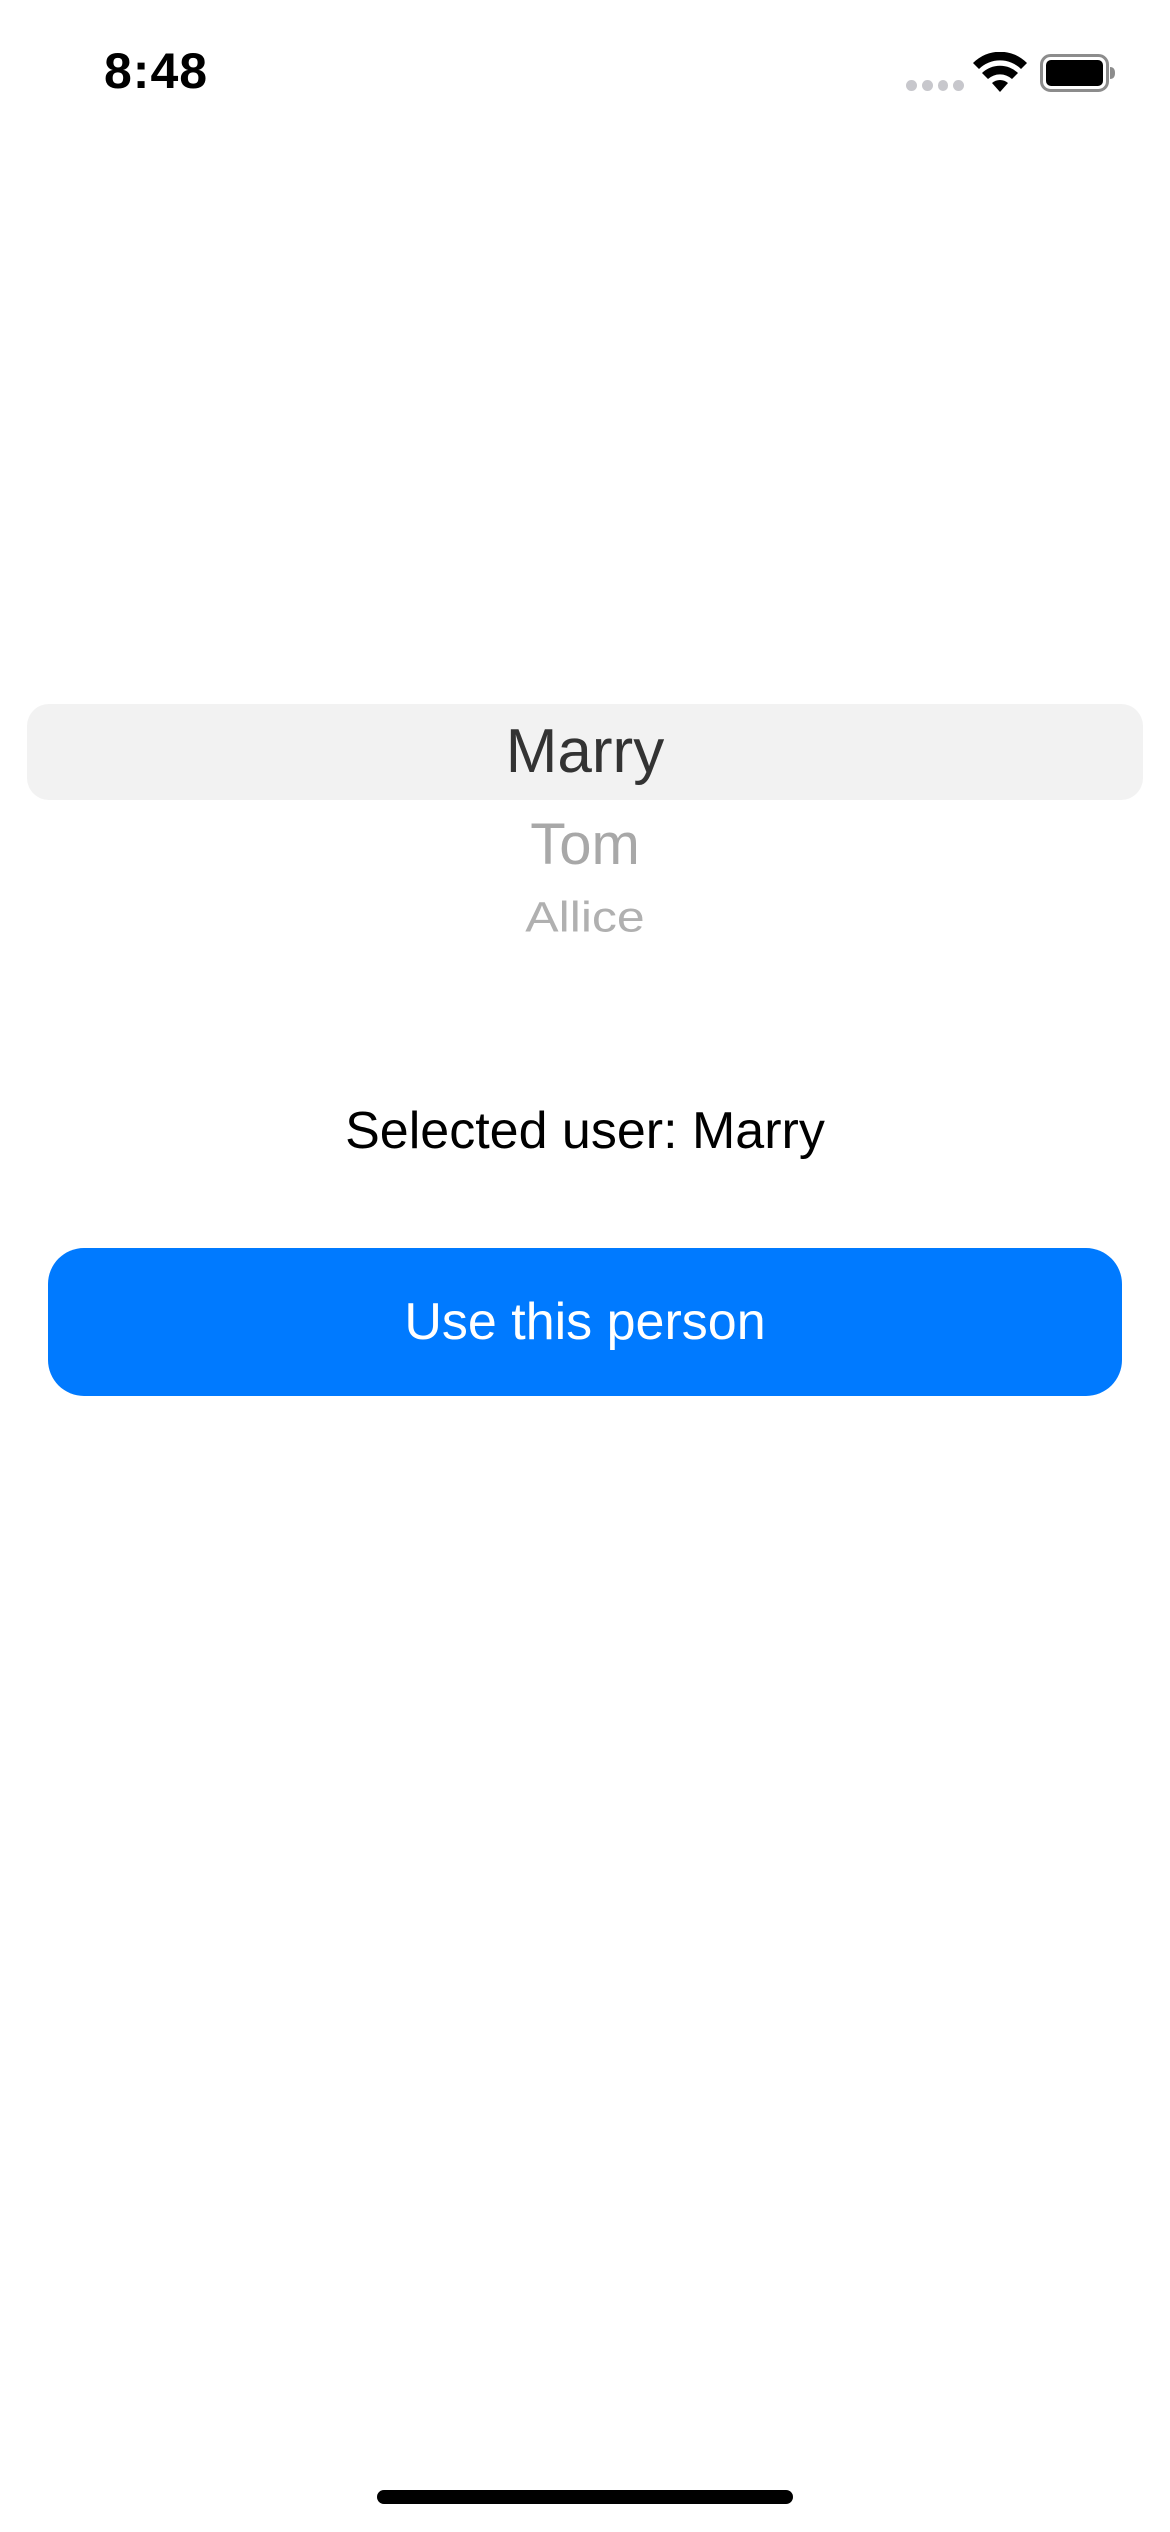  What do you see at coordinates (1077, 73) in the screenshot?
I see `battery-icon` at bounding box center [1077, 73].